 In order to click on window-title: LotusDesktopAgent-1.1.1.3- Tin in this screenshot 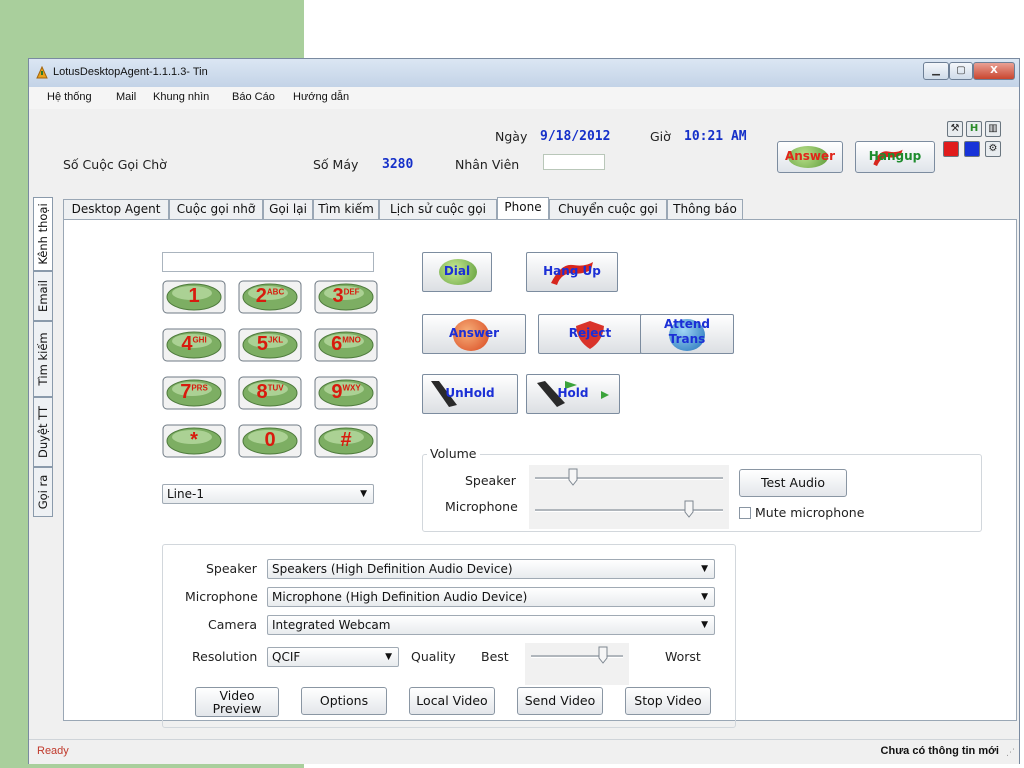, I will do `click(130, 72)`.